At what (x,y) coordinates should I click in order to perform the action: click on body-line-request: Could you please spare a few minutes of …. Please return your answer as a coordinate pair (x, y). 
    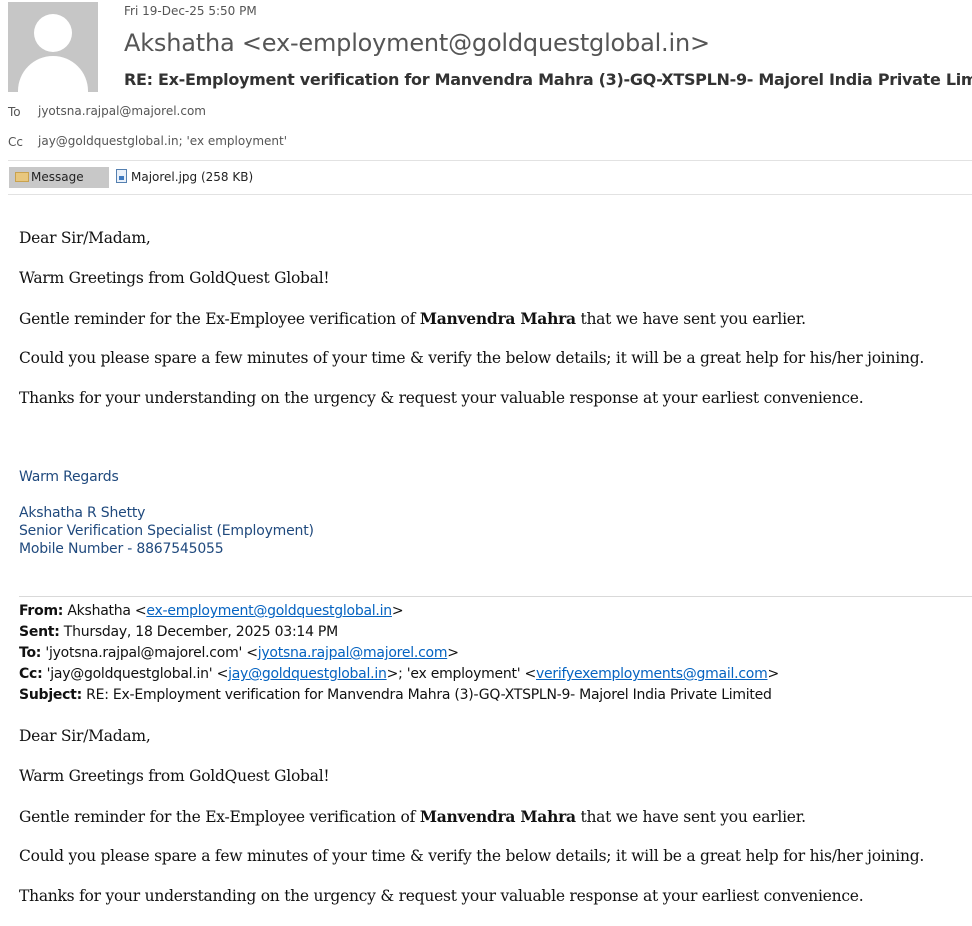
    Looking at the image, I should click on (472, 358).